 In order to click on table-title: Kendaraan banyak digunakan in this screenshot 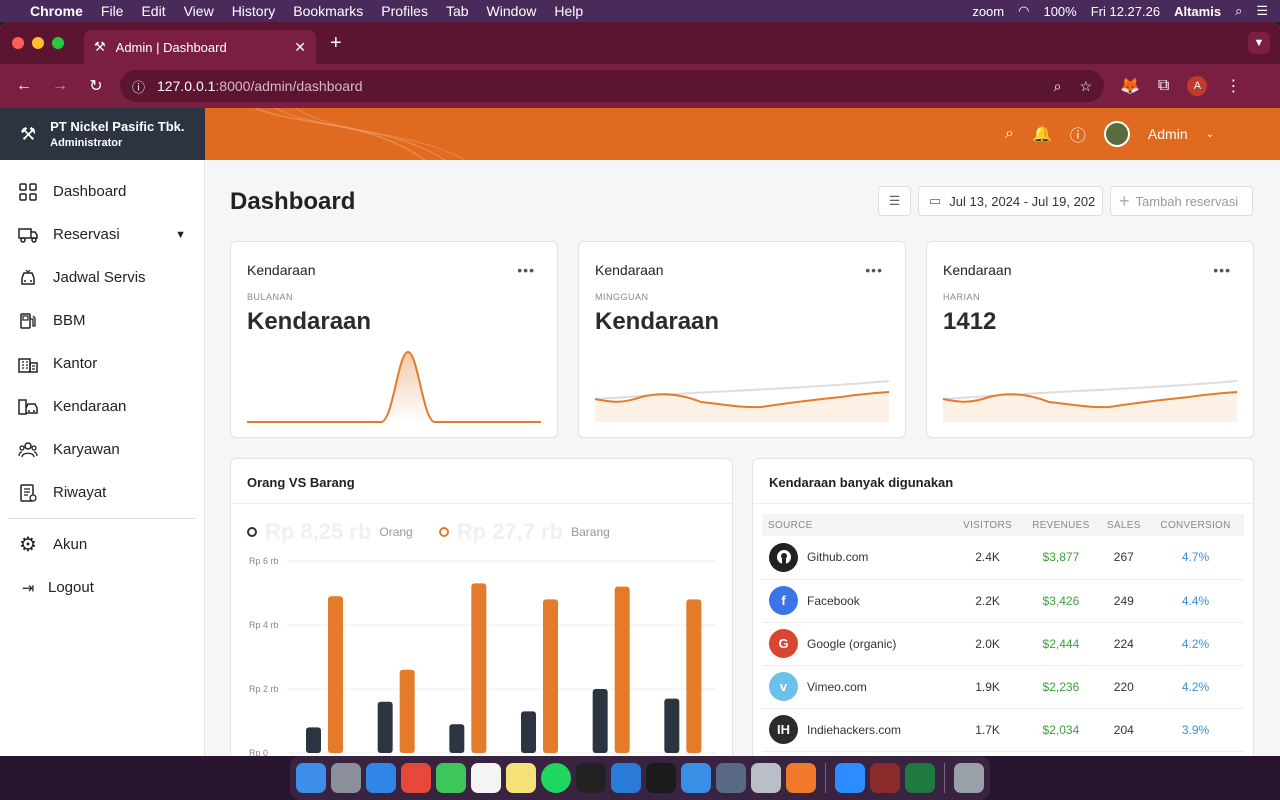, I will do `click(861, 482)`.